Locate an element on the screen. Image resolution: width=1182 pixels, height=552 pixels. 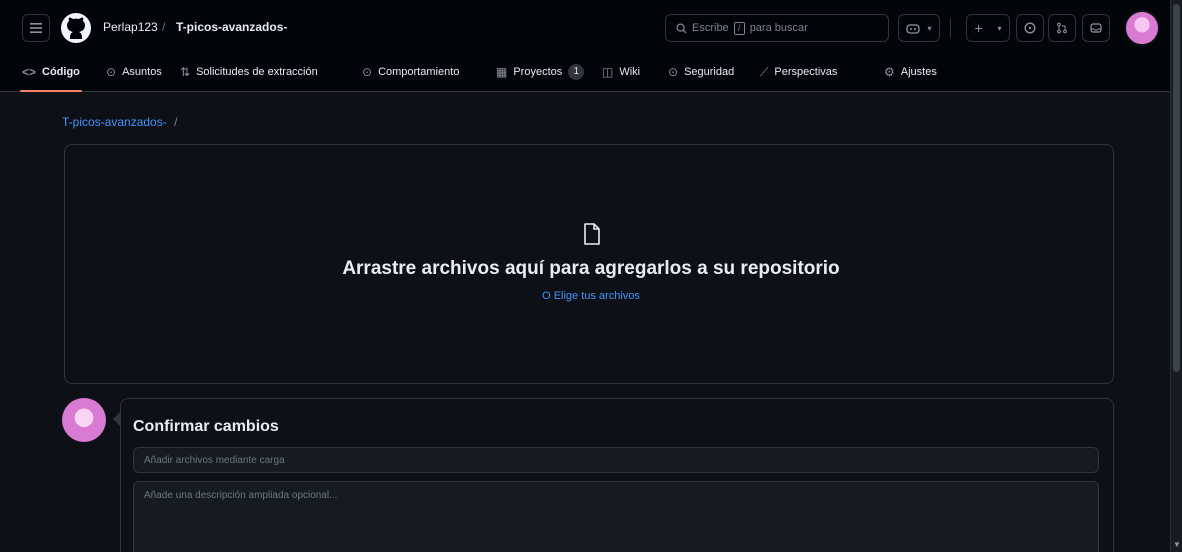
projects-count-badge: 1 is located at coordinates (576, 72).